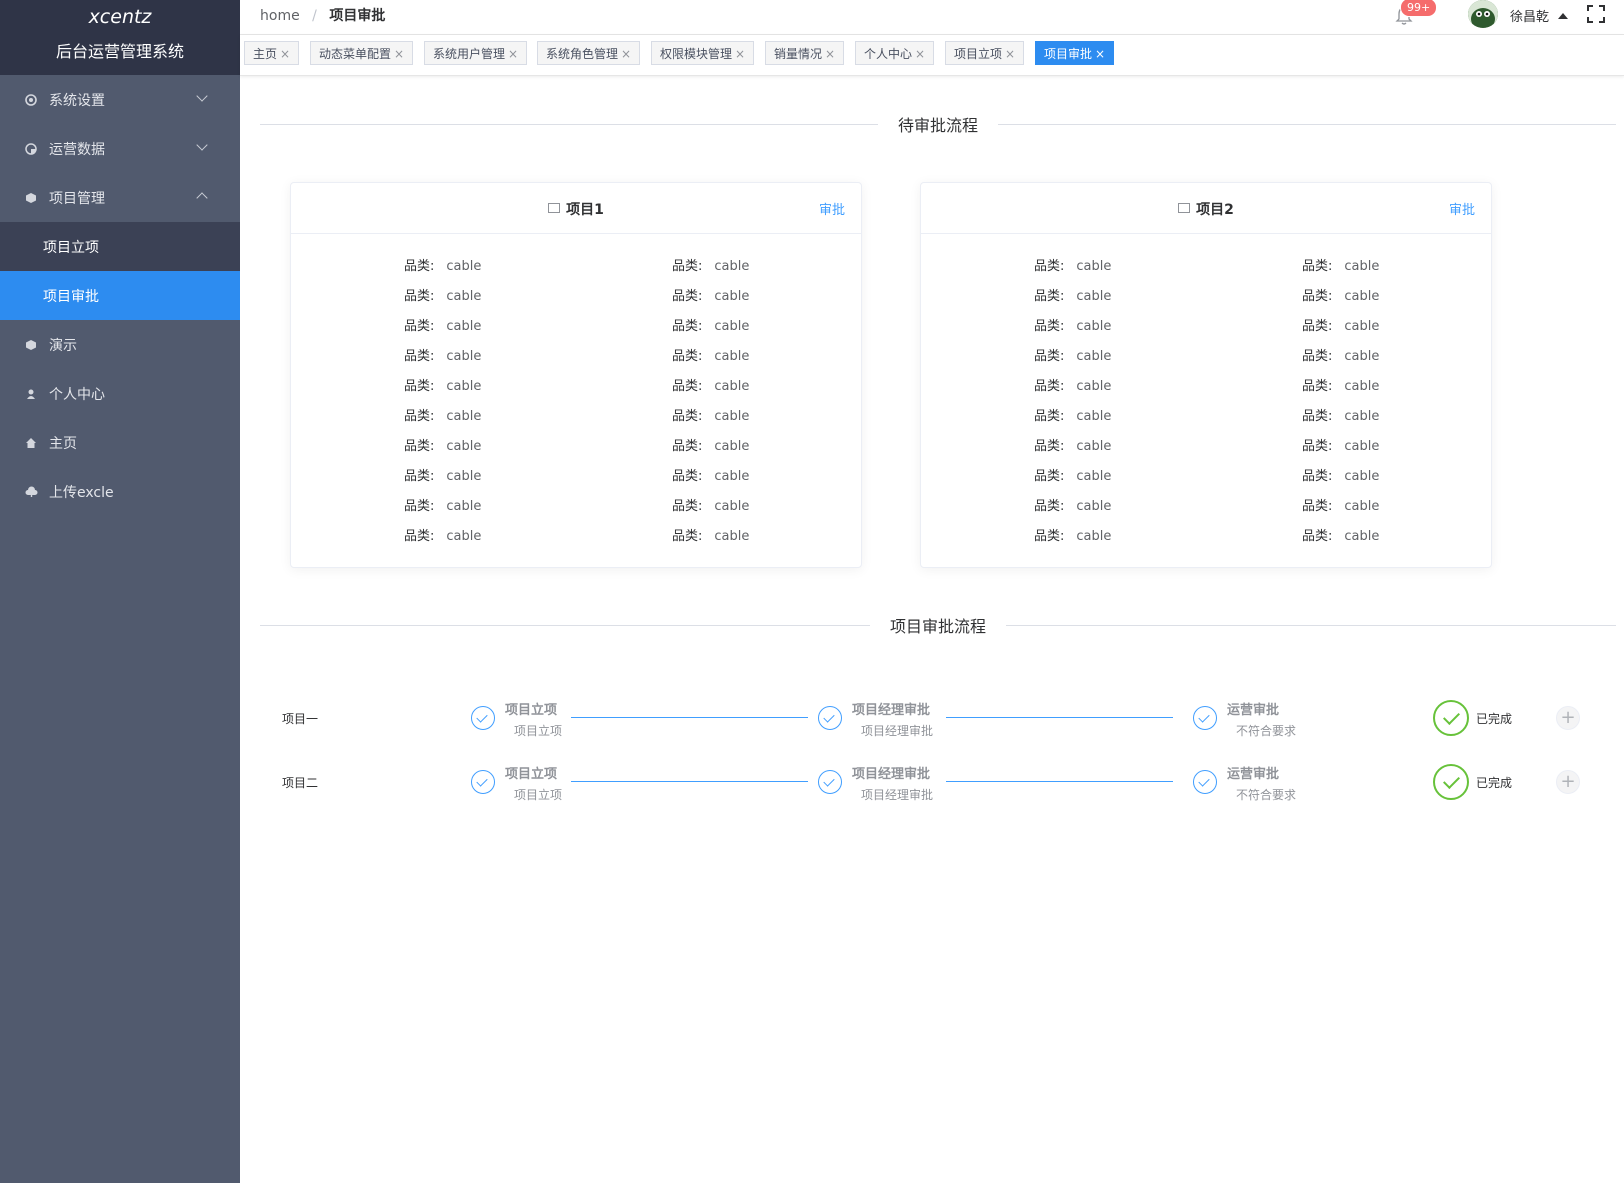  Describe the element at coordinates (120, 99) in the screenshot. I see `menu-item-system-settings: 系统设置` at that location.